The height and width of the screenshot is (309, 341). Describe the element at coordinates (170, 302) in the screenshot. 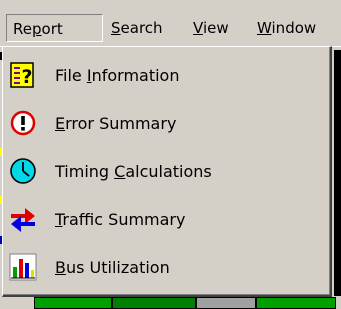

I see `background-bottom-bar` at that location.